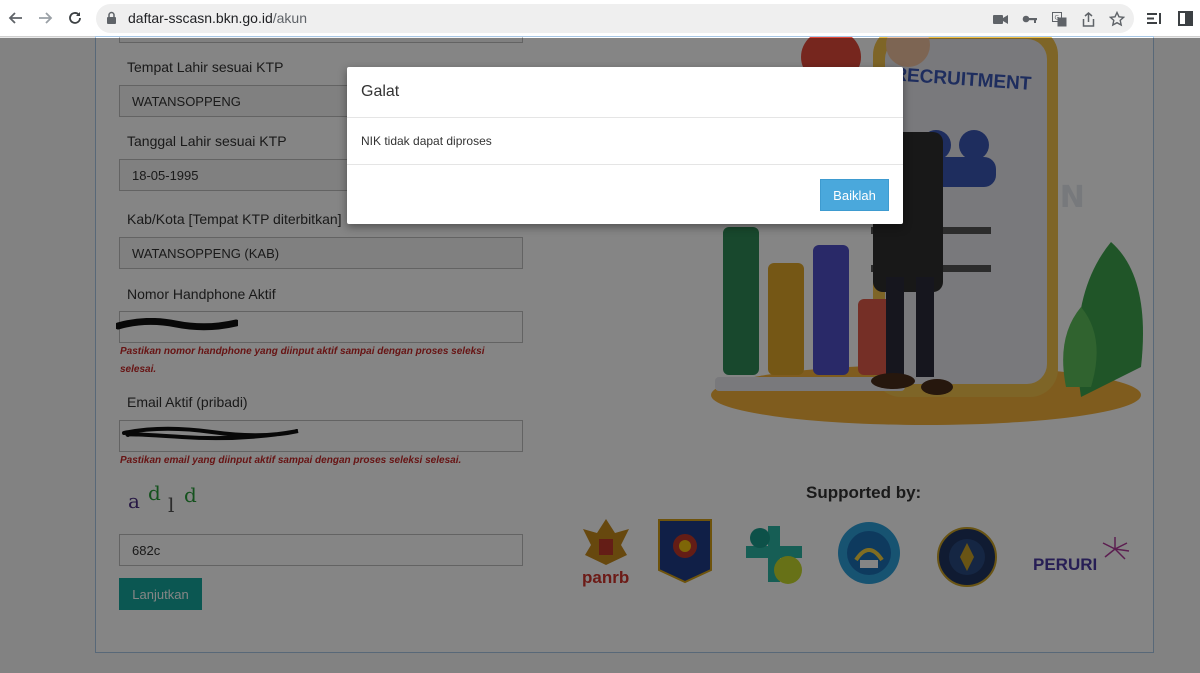 The height and width of the screenshot is (673, 1200). Describe the element at coordinates (75, 18) in the screenshot. I see `reload-icon` at that location.